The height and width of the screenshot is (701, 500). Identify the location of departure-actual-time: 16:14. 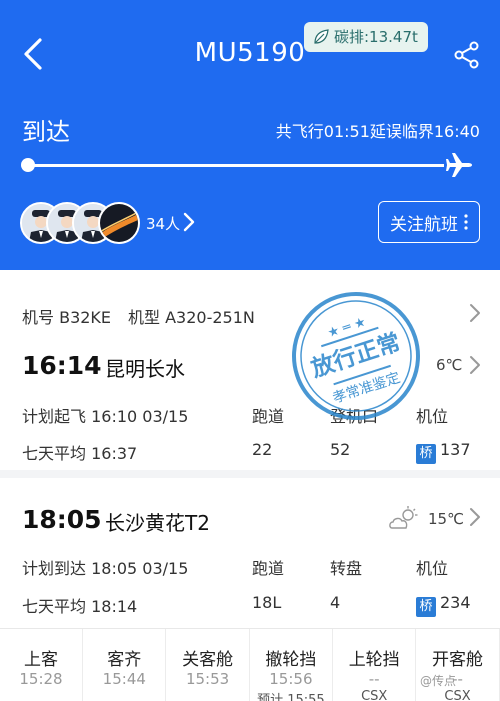
(62, 365).